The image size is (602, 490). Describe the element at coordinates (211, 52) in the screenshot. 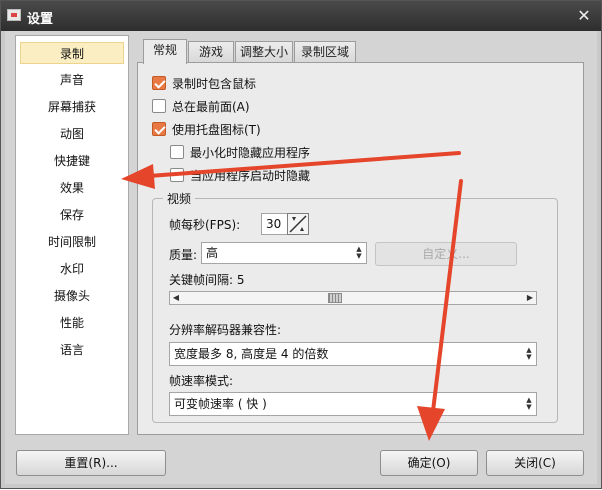

I see `tab-game: 游戏` at that location.